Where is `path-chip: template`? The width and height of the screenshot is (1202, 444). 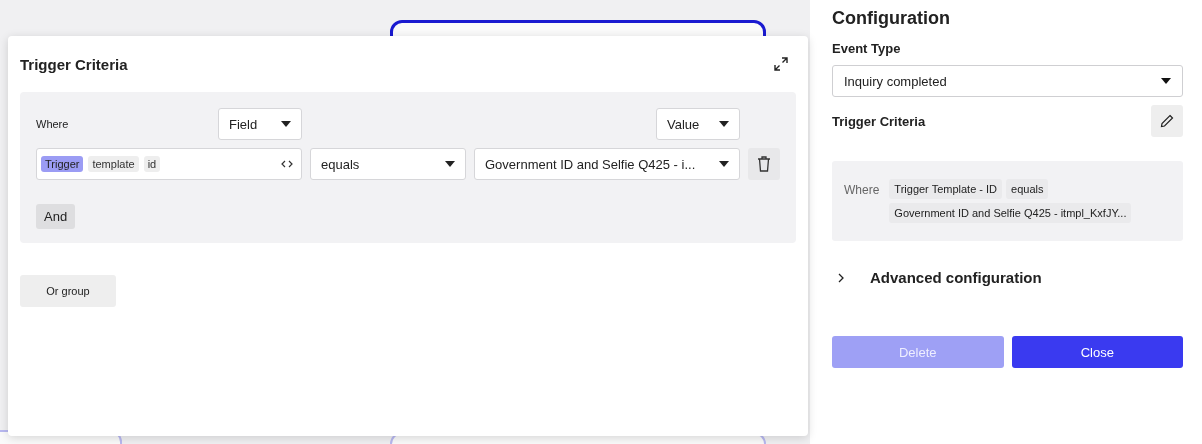 path-chip: template is located at coordinates (113, 164).